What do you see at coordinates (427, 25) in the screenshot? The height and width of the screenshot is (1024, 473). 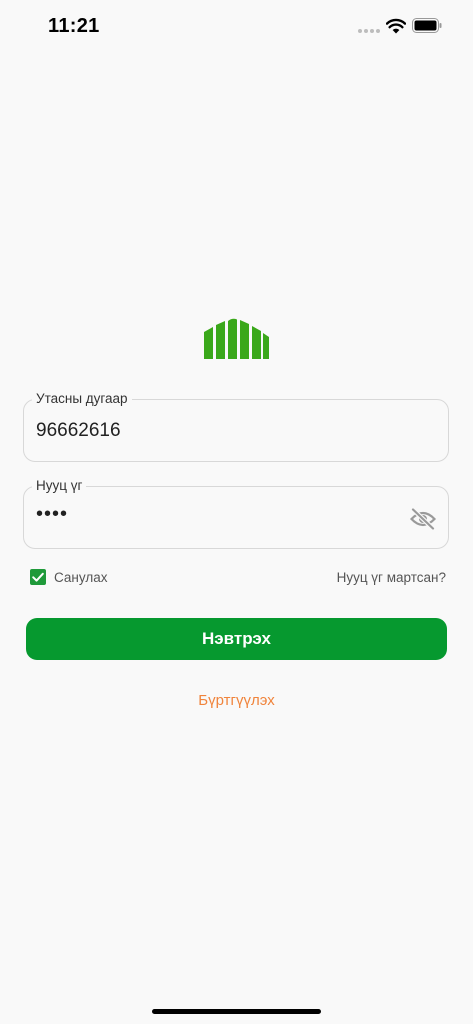 I see `battery-icon` at bounding box center [427, 25].